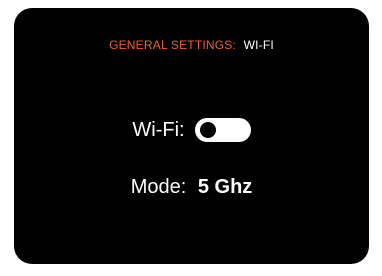 Image resolution: width=382 pixels, height=276 pixels. What do you see at coordinates (158, 129) in the screenshot?
I see `wifi-label: Wi-Fi:` at bounding box center [158, 129].